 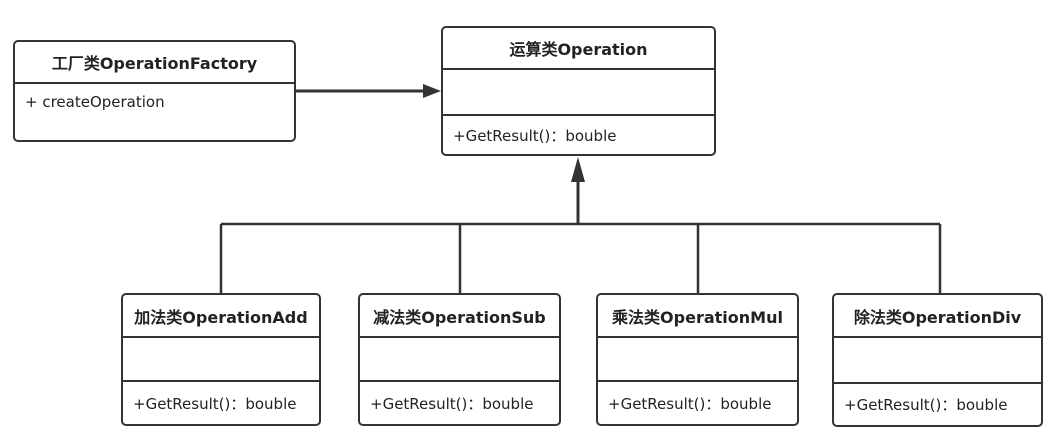 What do you see at coordinates (937, 316) in the screenshot?
I see `class-name: 除法类OperationDiv` at bounding box center [937, 316].